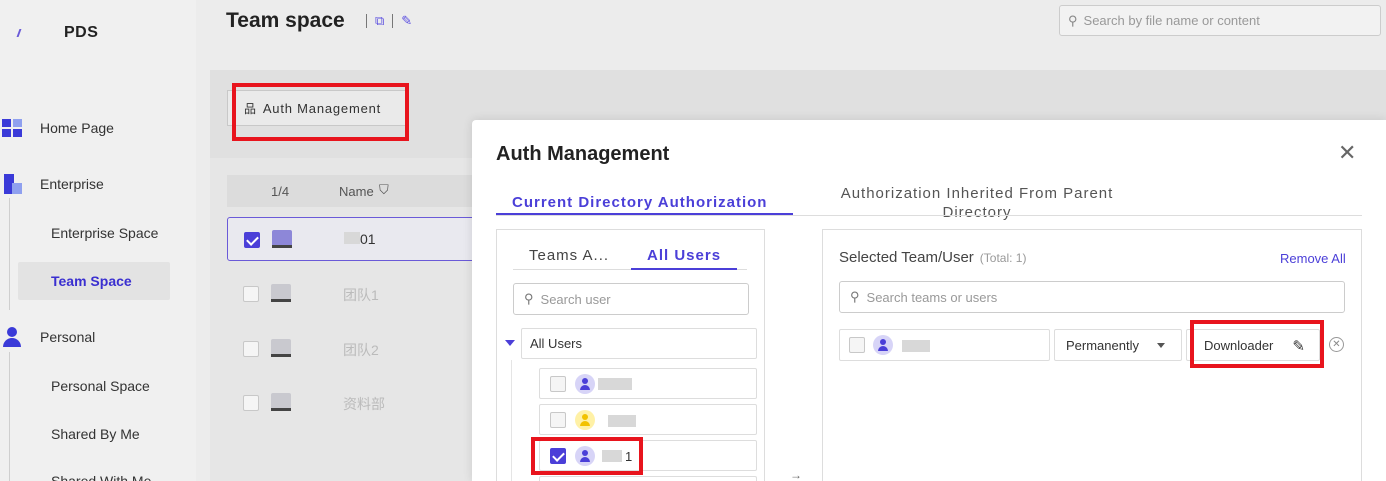  I want to click on selected-user-checkbox, so click(857, 345).